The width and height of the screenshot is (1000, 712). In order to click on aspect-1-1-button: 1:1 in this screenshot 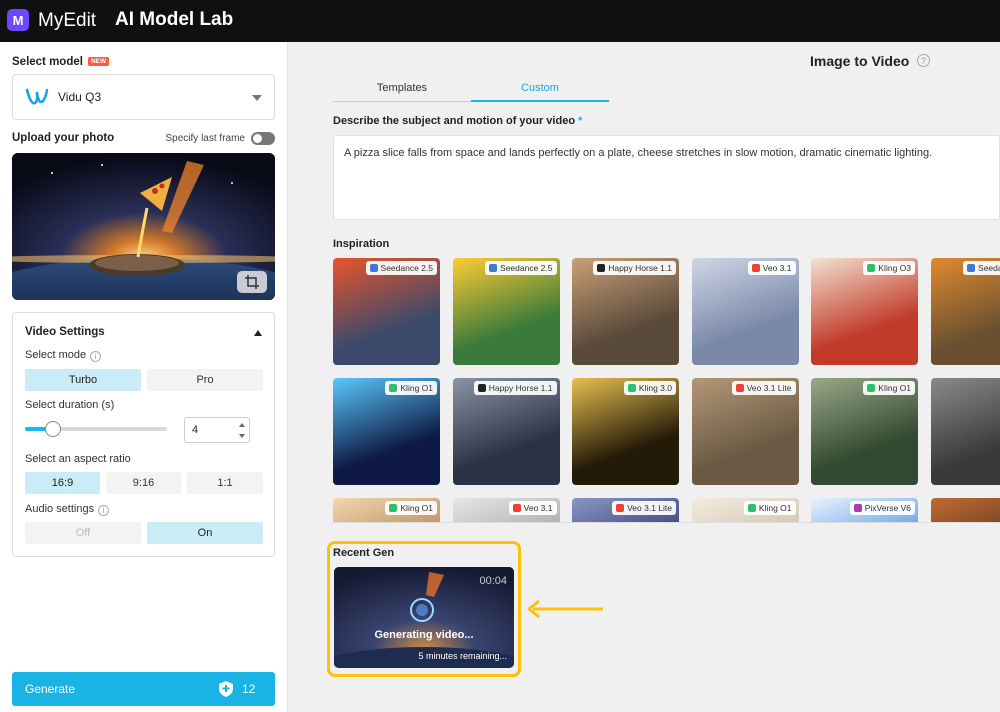, I will do `click(225, 483)`.